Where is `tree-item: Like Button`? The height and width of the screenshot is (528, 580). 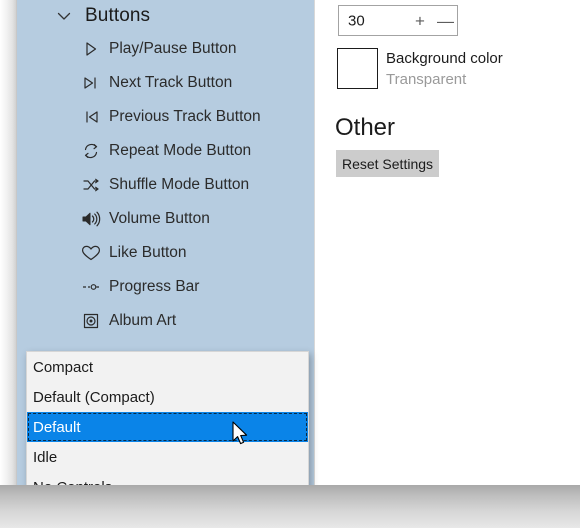
tree-item: Like Button is located at coordinates (162, 253).